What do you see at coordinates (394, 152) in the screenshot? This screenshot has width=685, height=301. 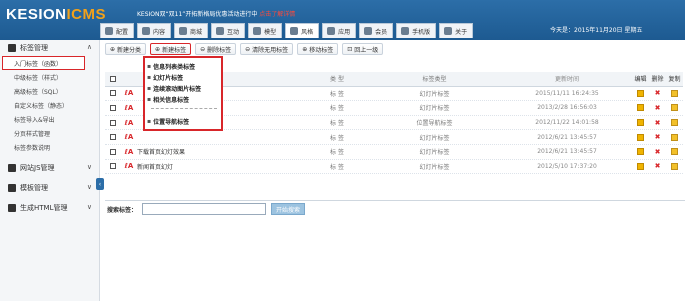 I see `table-row: ℓA 下载首页幻灯效果 标 签 幻灯片标签 2012/6/21 13:45:57 ✖` at bounding box center [394, 152].